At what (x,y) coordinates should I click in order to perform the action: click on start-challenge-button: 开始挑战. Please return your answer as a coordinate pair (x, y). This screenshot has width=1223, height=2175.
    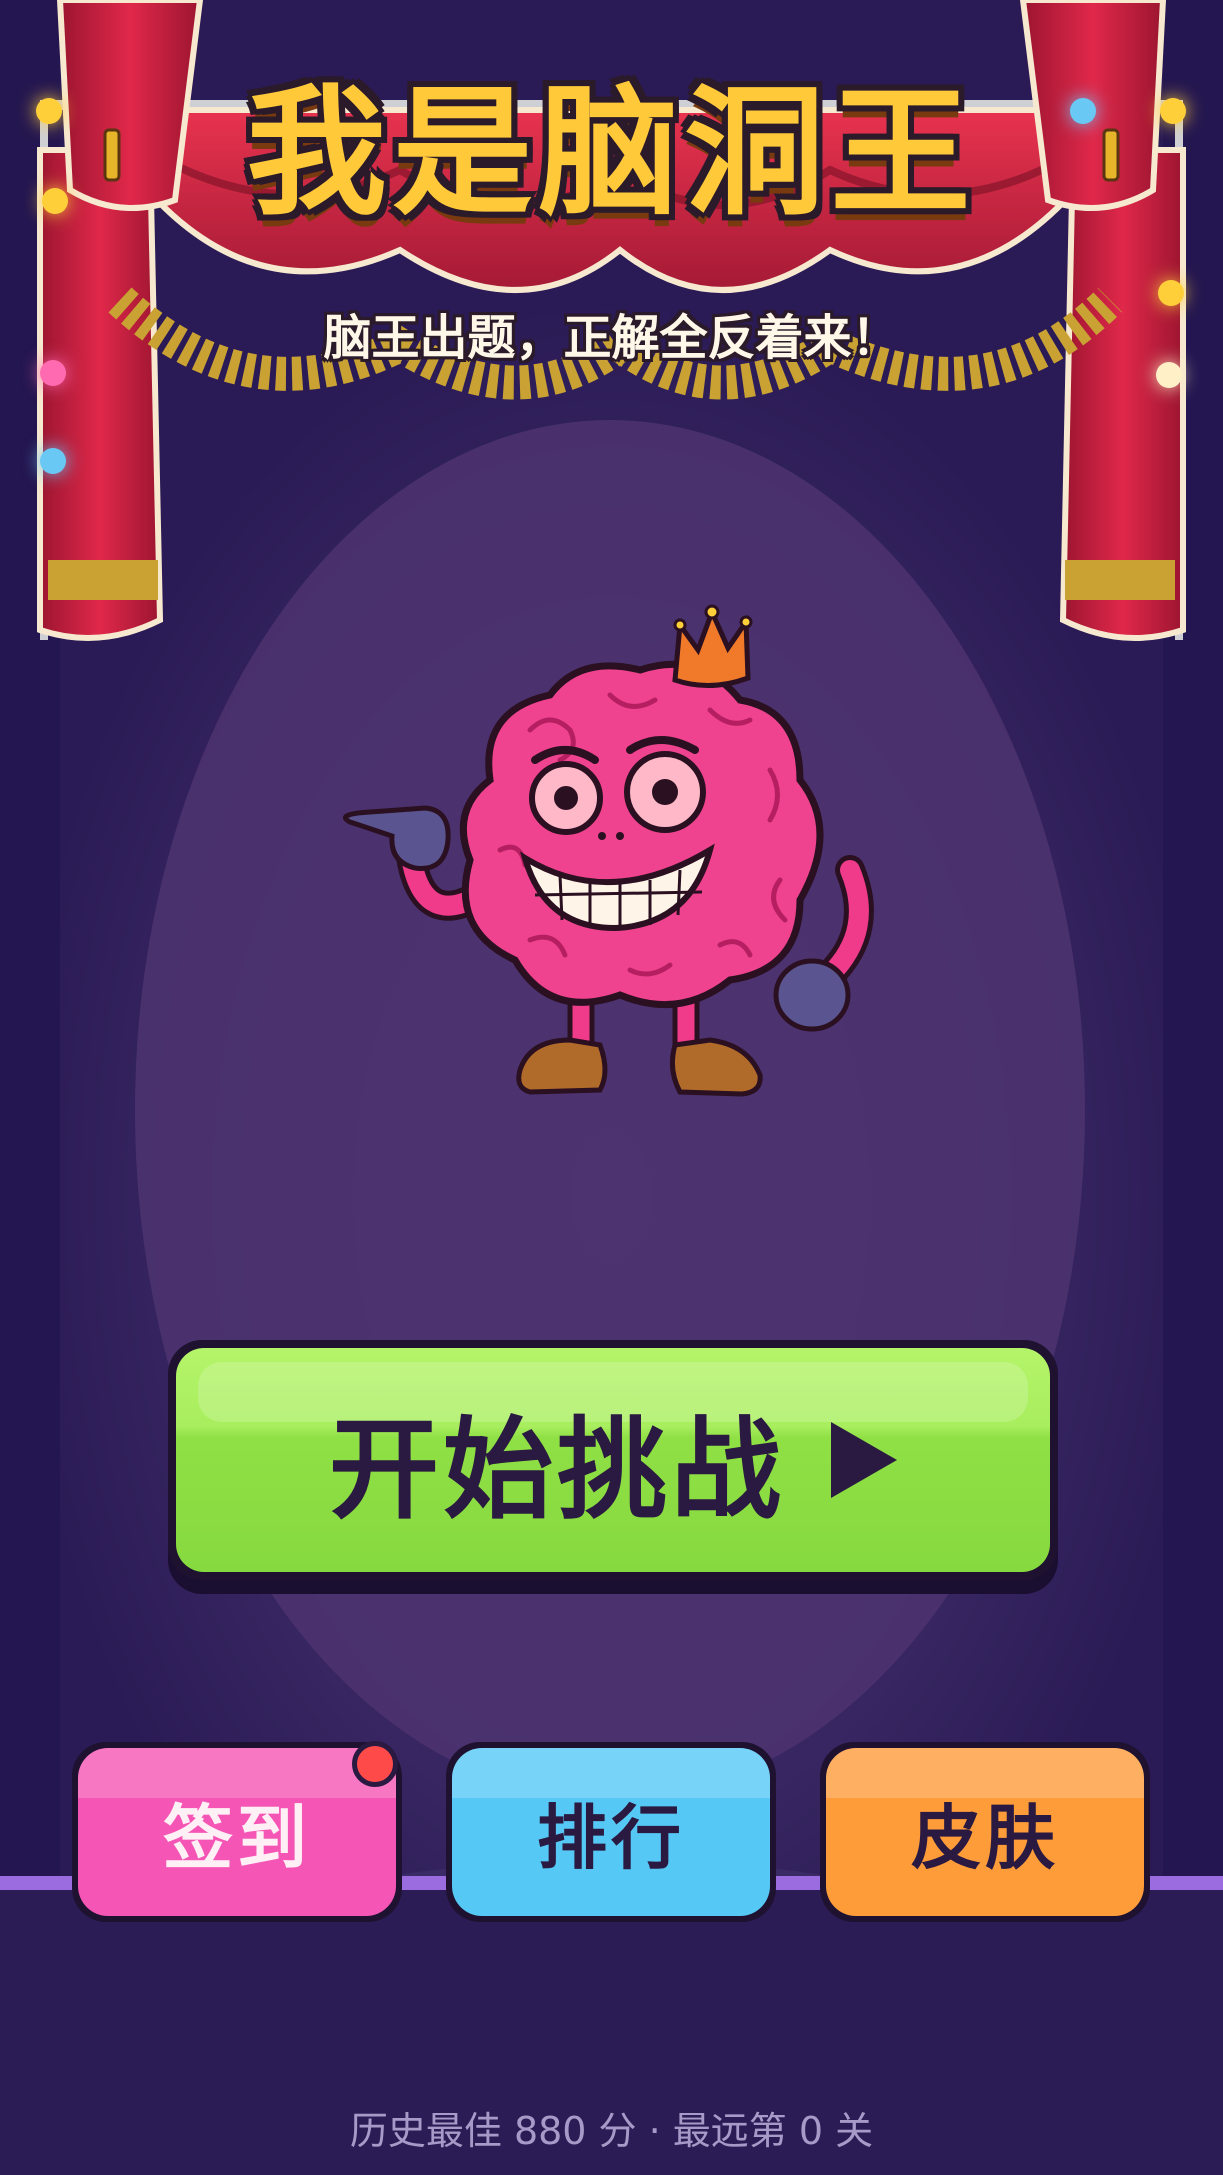
    Looking at the image, I should click on (613, 1460).